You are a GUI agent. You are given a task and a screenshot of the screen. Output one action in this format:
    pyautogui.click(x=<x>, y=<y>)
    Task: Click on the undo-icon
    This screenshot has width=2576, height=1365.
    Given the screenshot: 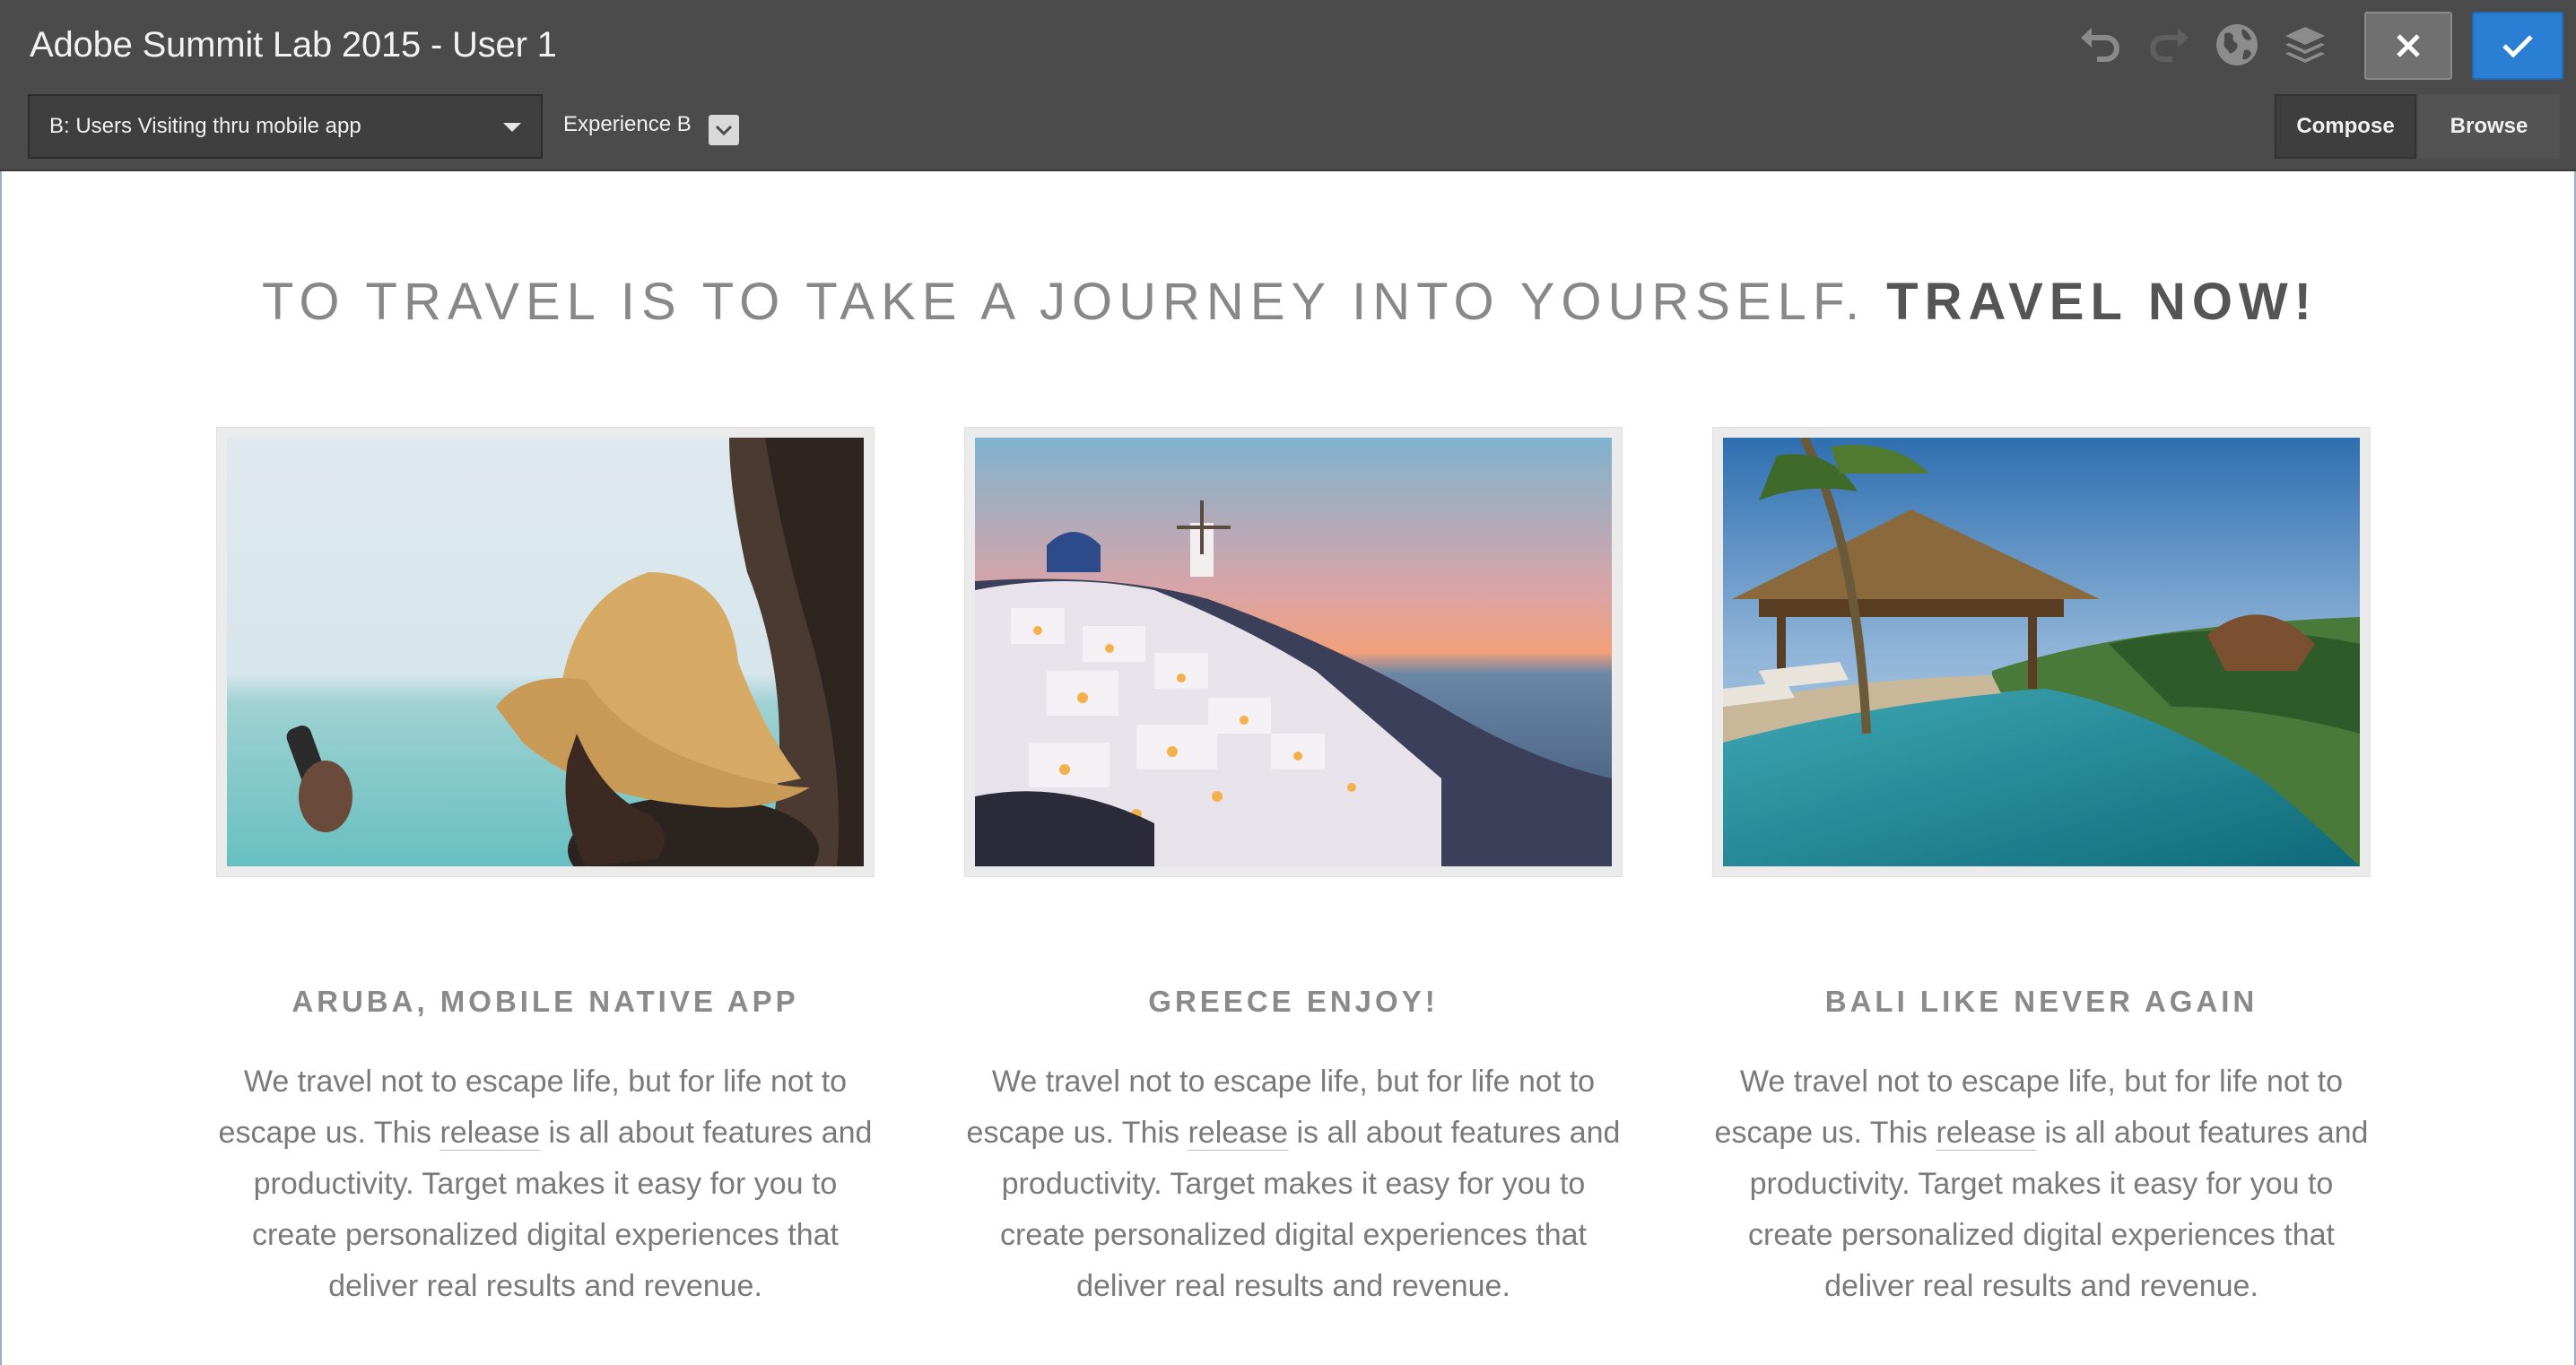 What is the action you would take?
    pyautogui.click(x=2100, y=45)
    